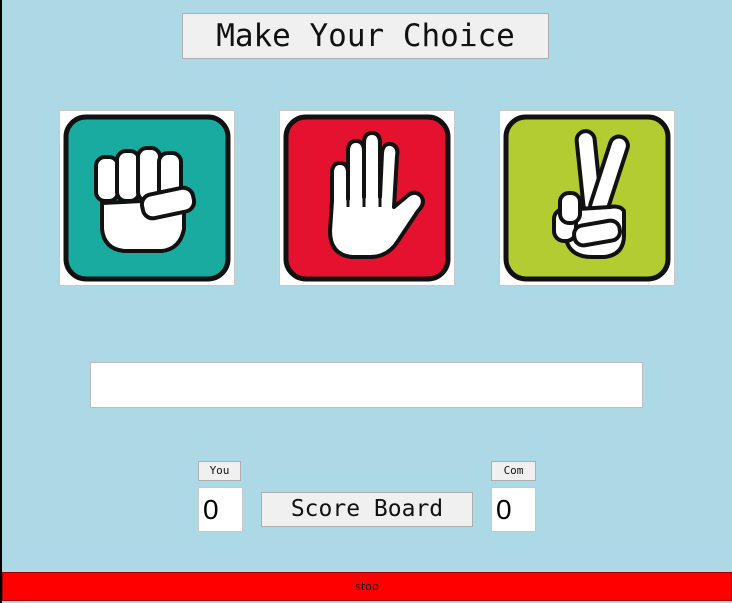 The height and width of the screenshot is (603, 732). I want to click on stop-button: stop, so click(367, 586).